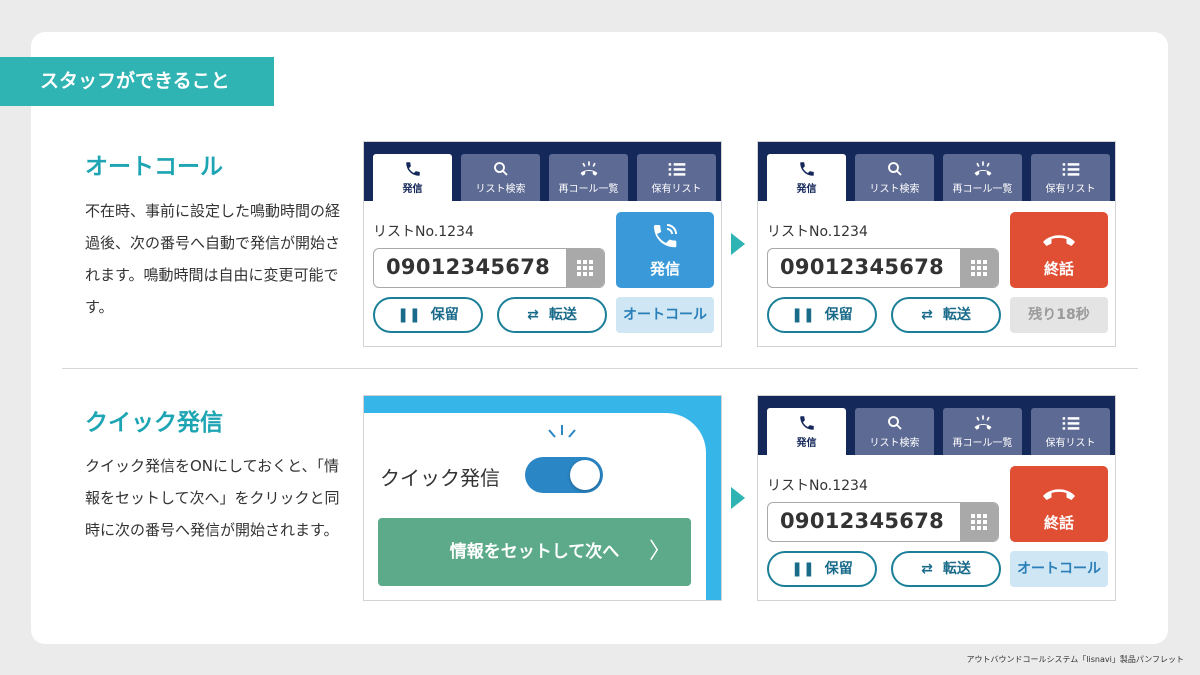 This screenshot has width=1200, height=675. I want to click on footer-caption: アウトバウンドコールシステム「lisnavi」製品パンフレット, so click(1075, 659).